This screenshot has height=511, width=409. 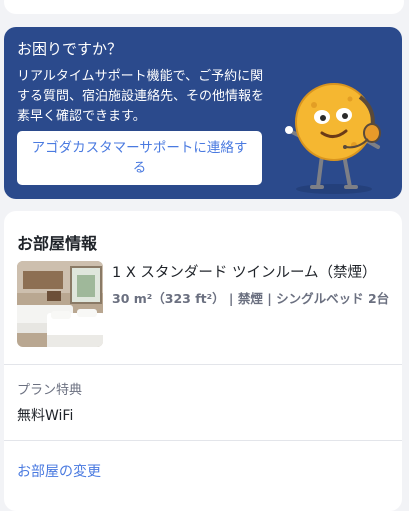 What do you see at coordinates (139, 158) in the screenshot?
I see `contact-support-button: アゴダカスタマーサポートに連絡する` at bounding box center [139, 158].